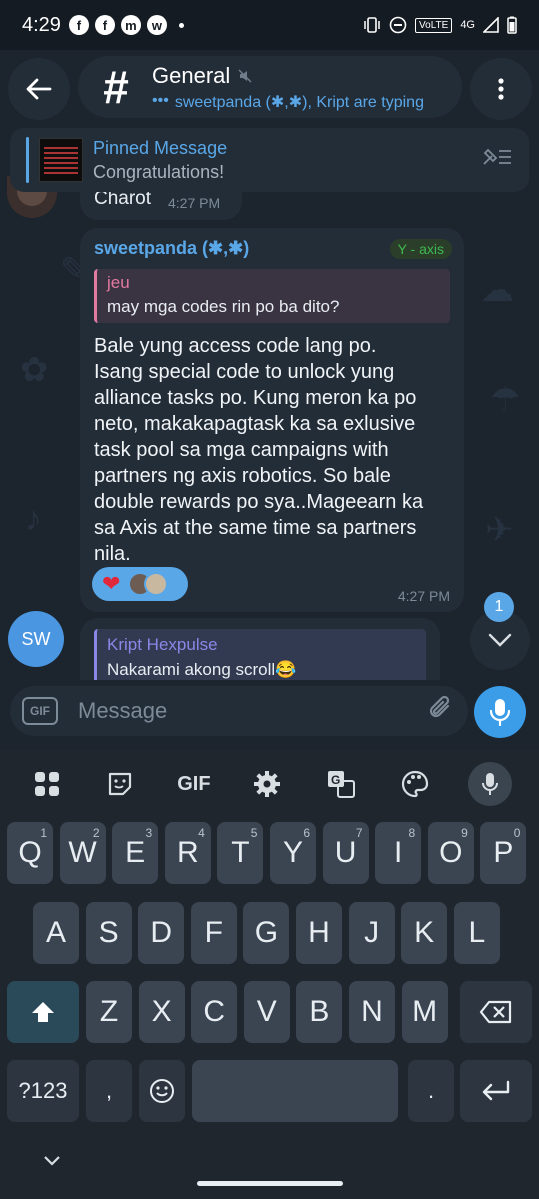 Image resolution: width=539 pixels, height=1199 pixels. What do you see at coordinates (269, 25) in the screenshot?
I see `status-bar: 4:29 f f m w VoLTE 4G` at bounding box center [269, 25].